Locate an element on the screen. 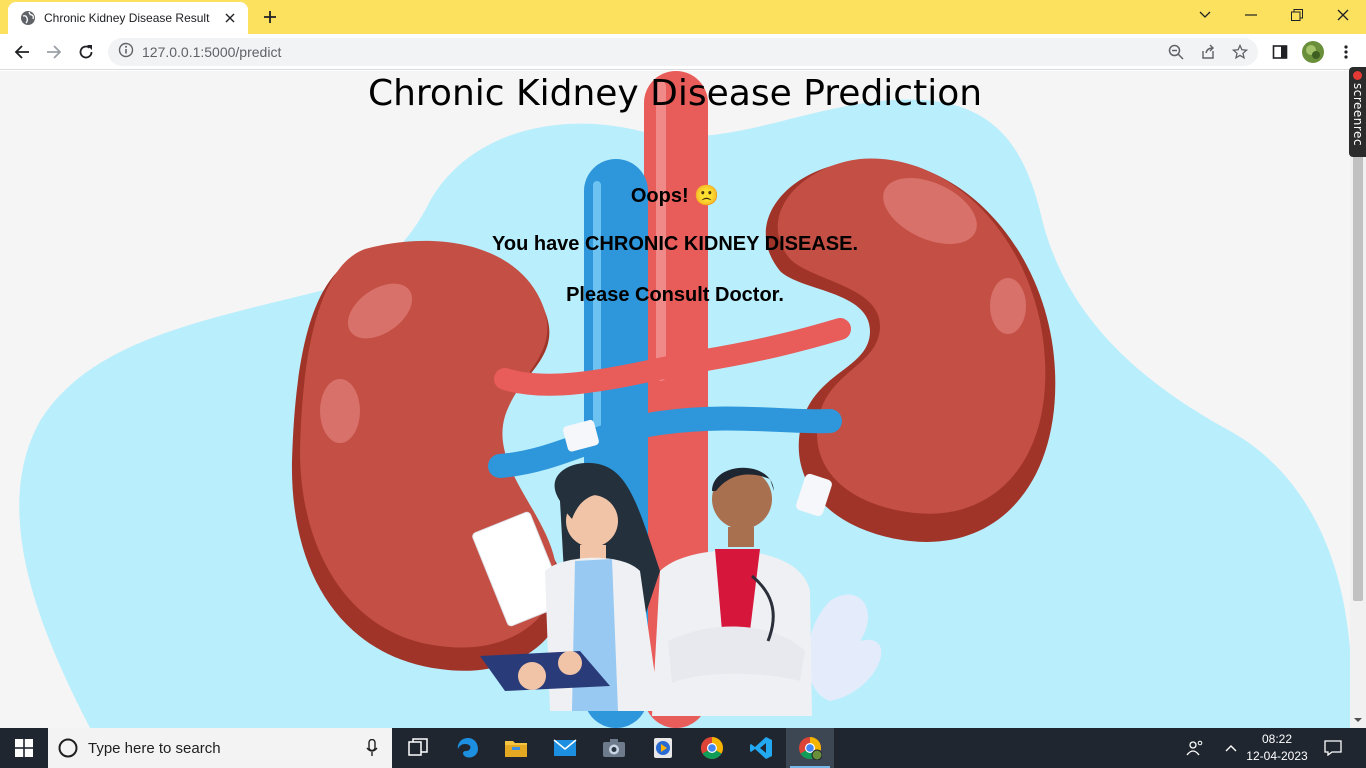 This screenshot has height=768, width=1366. address-bar: 127.0.0.1:5000/predict is located at coordinates (683, 52).